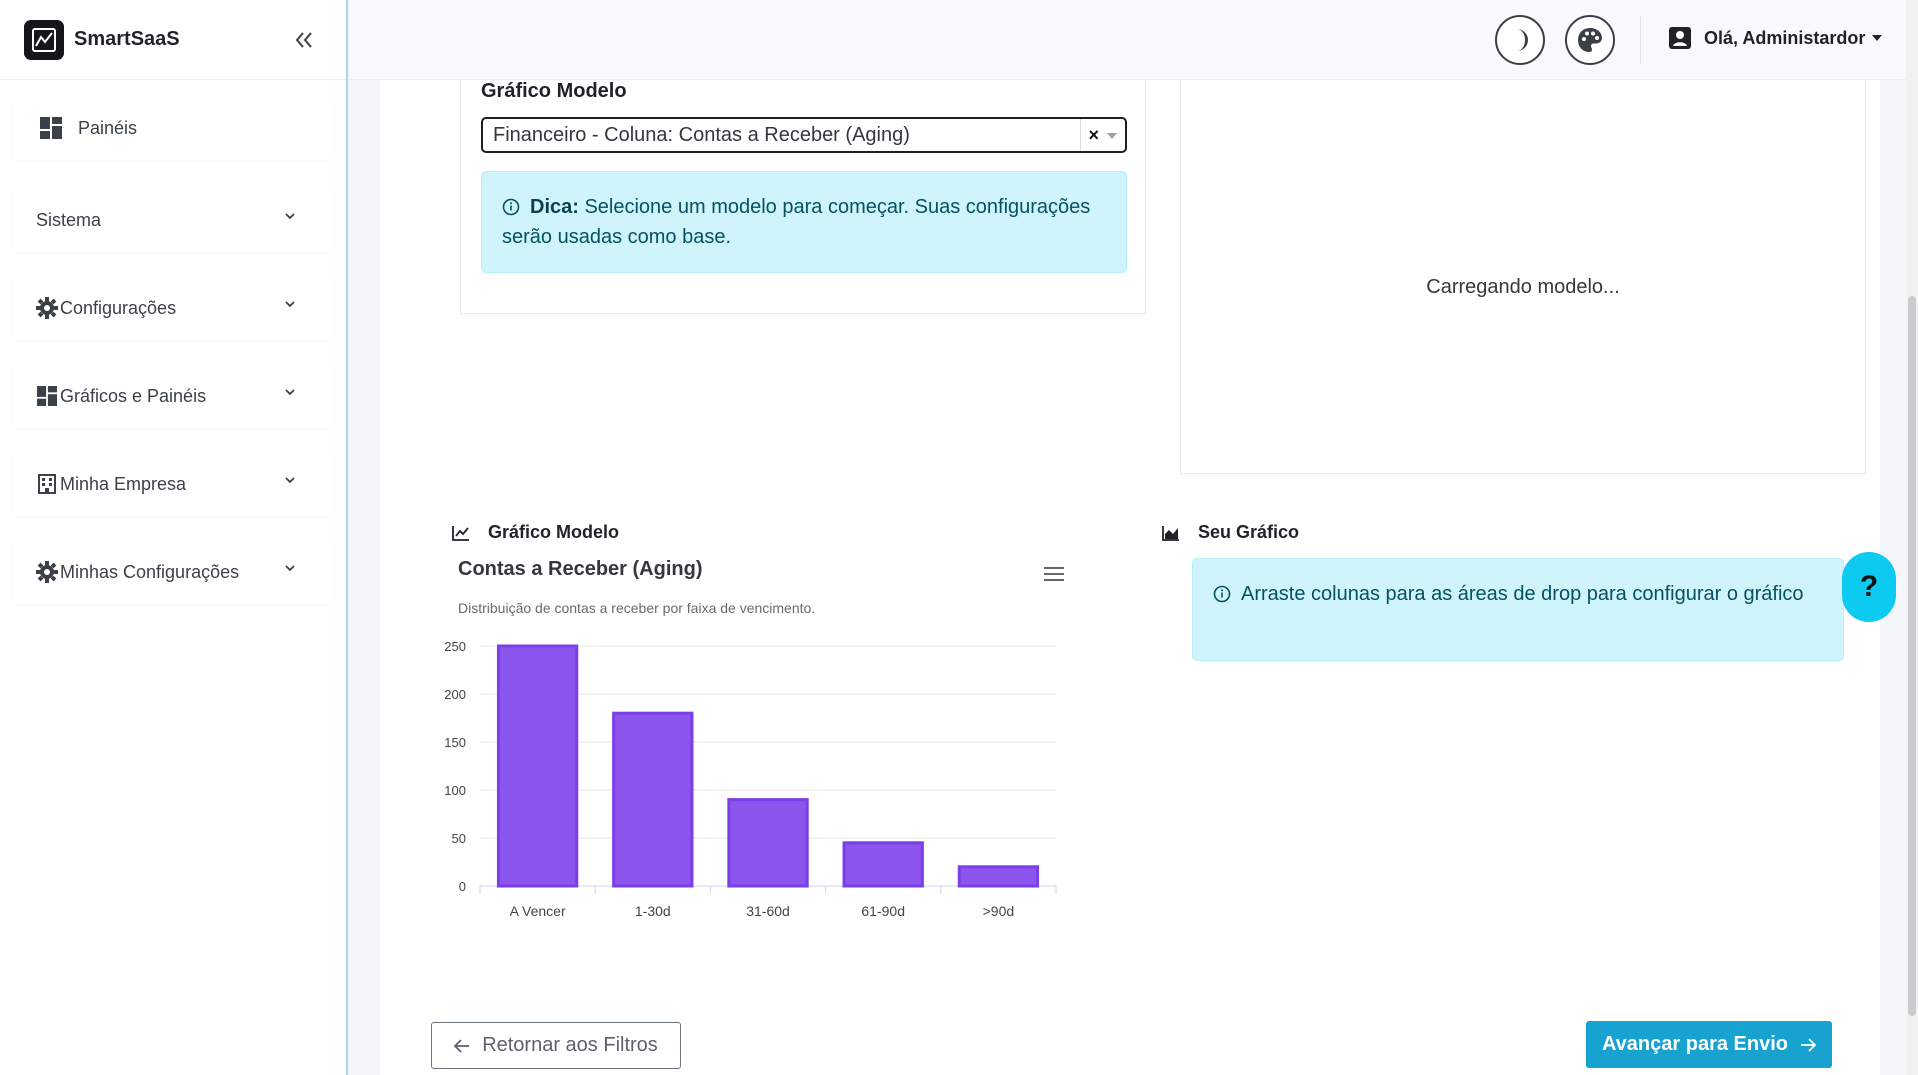 The height and width of the screenshot is (1075, 1918). Describe the element at coordinates (768, 911) in the screenshot. I see `x-tick-label: 31-60d` at that location.